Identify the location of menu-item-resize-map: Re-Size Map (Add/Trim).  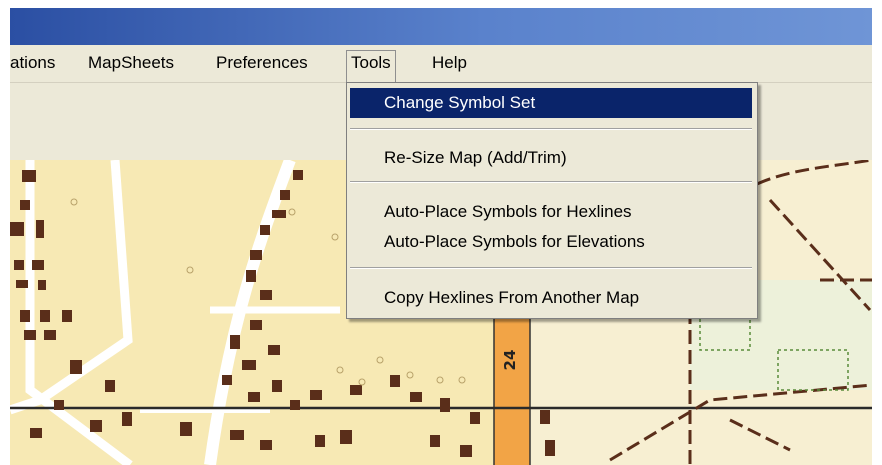
(551, 158).